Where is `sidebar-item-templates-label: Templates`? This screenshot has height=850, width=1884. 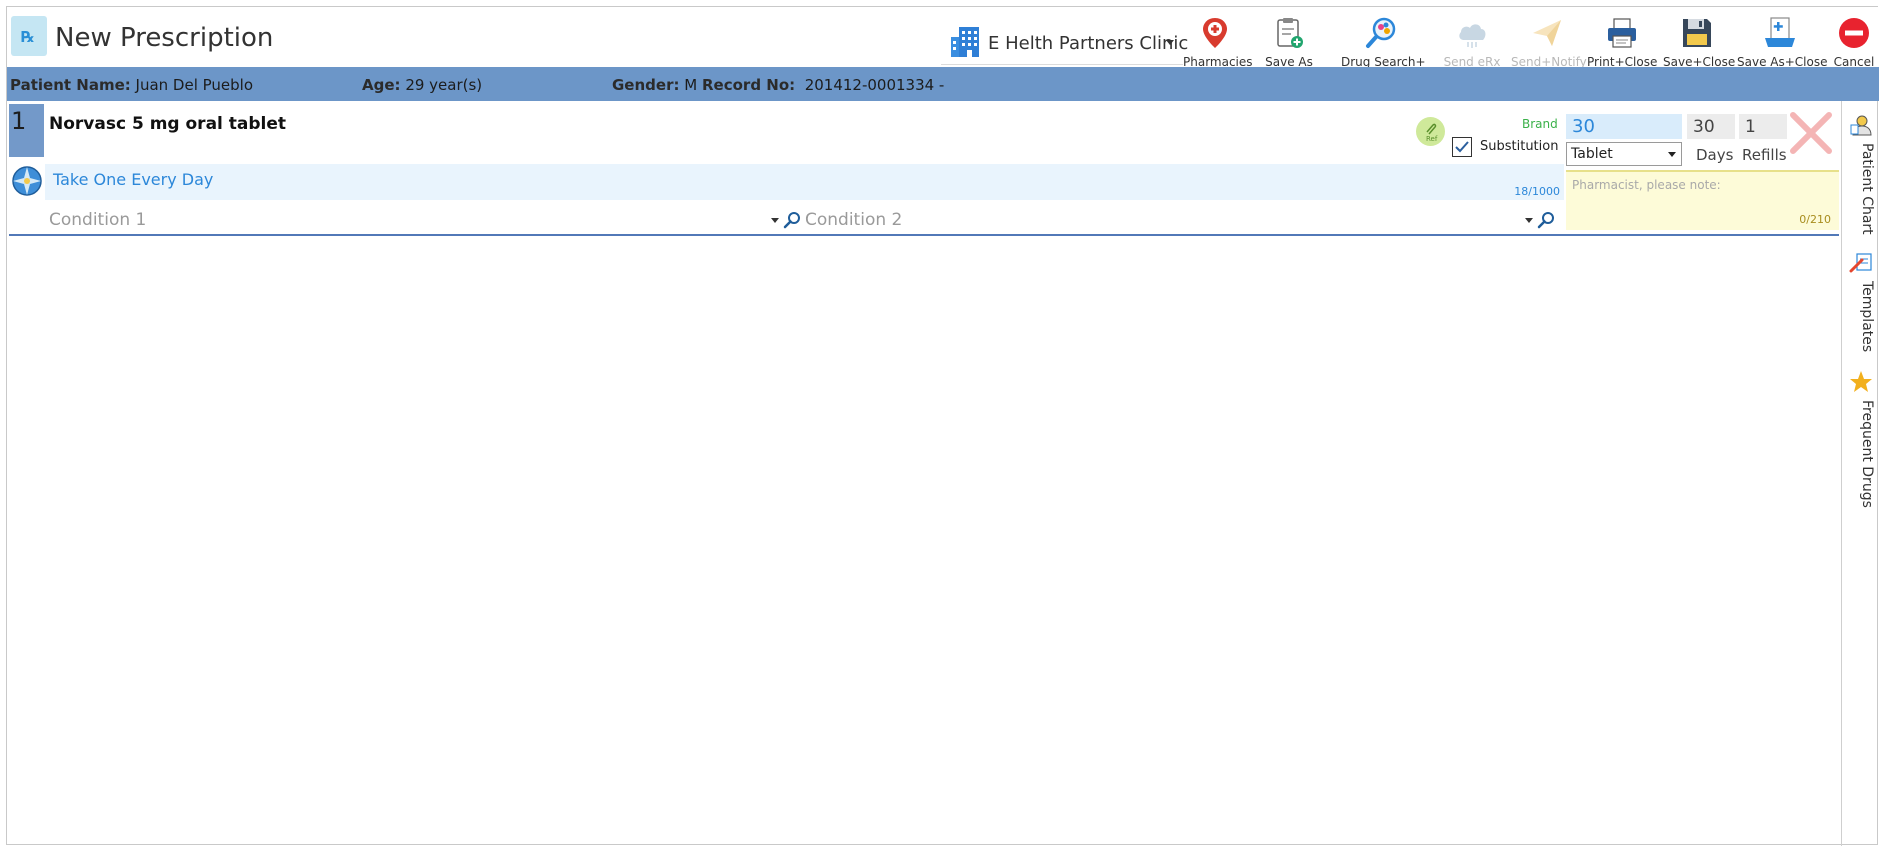 sidebar-item-templates-label: Templates is located at coordinates (1867, 317).